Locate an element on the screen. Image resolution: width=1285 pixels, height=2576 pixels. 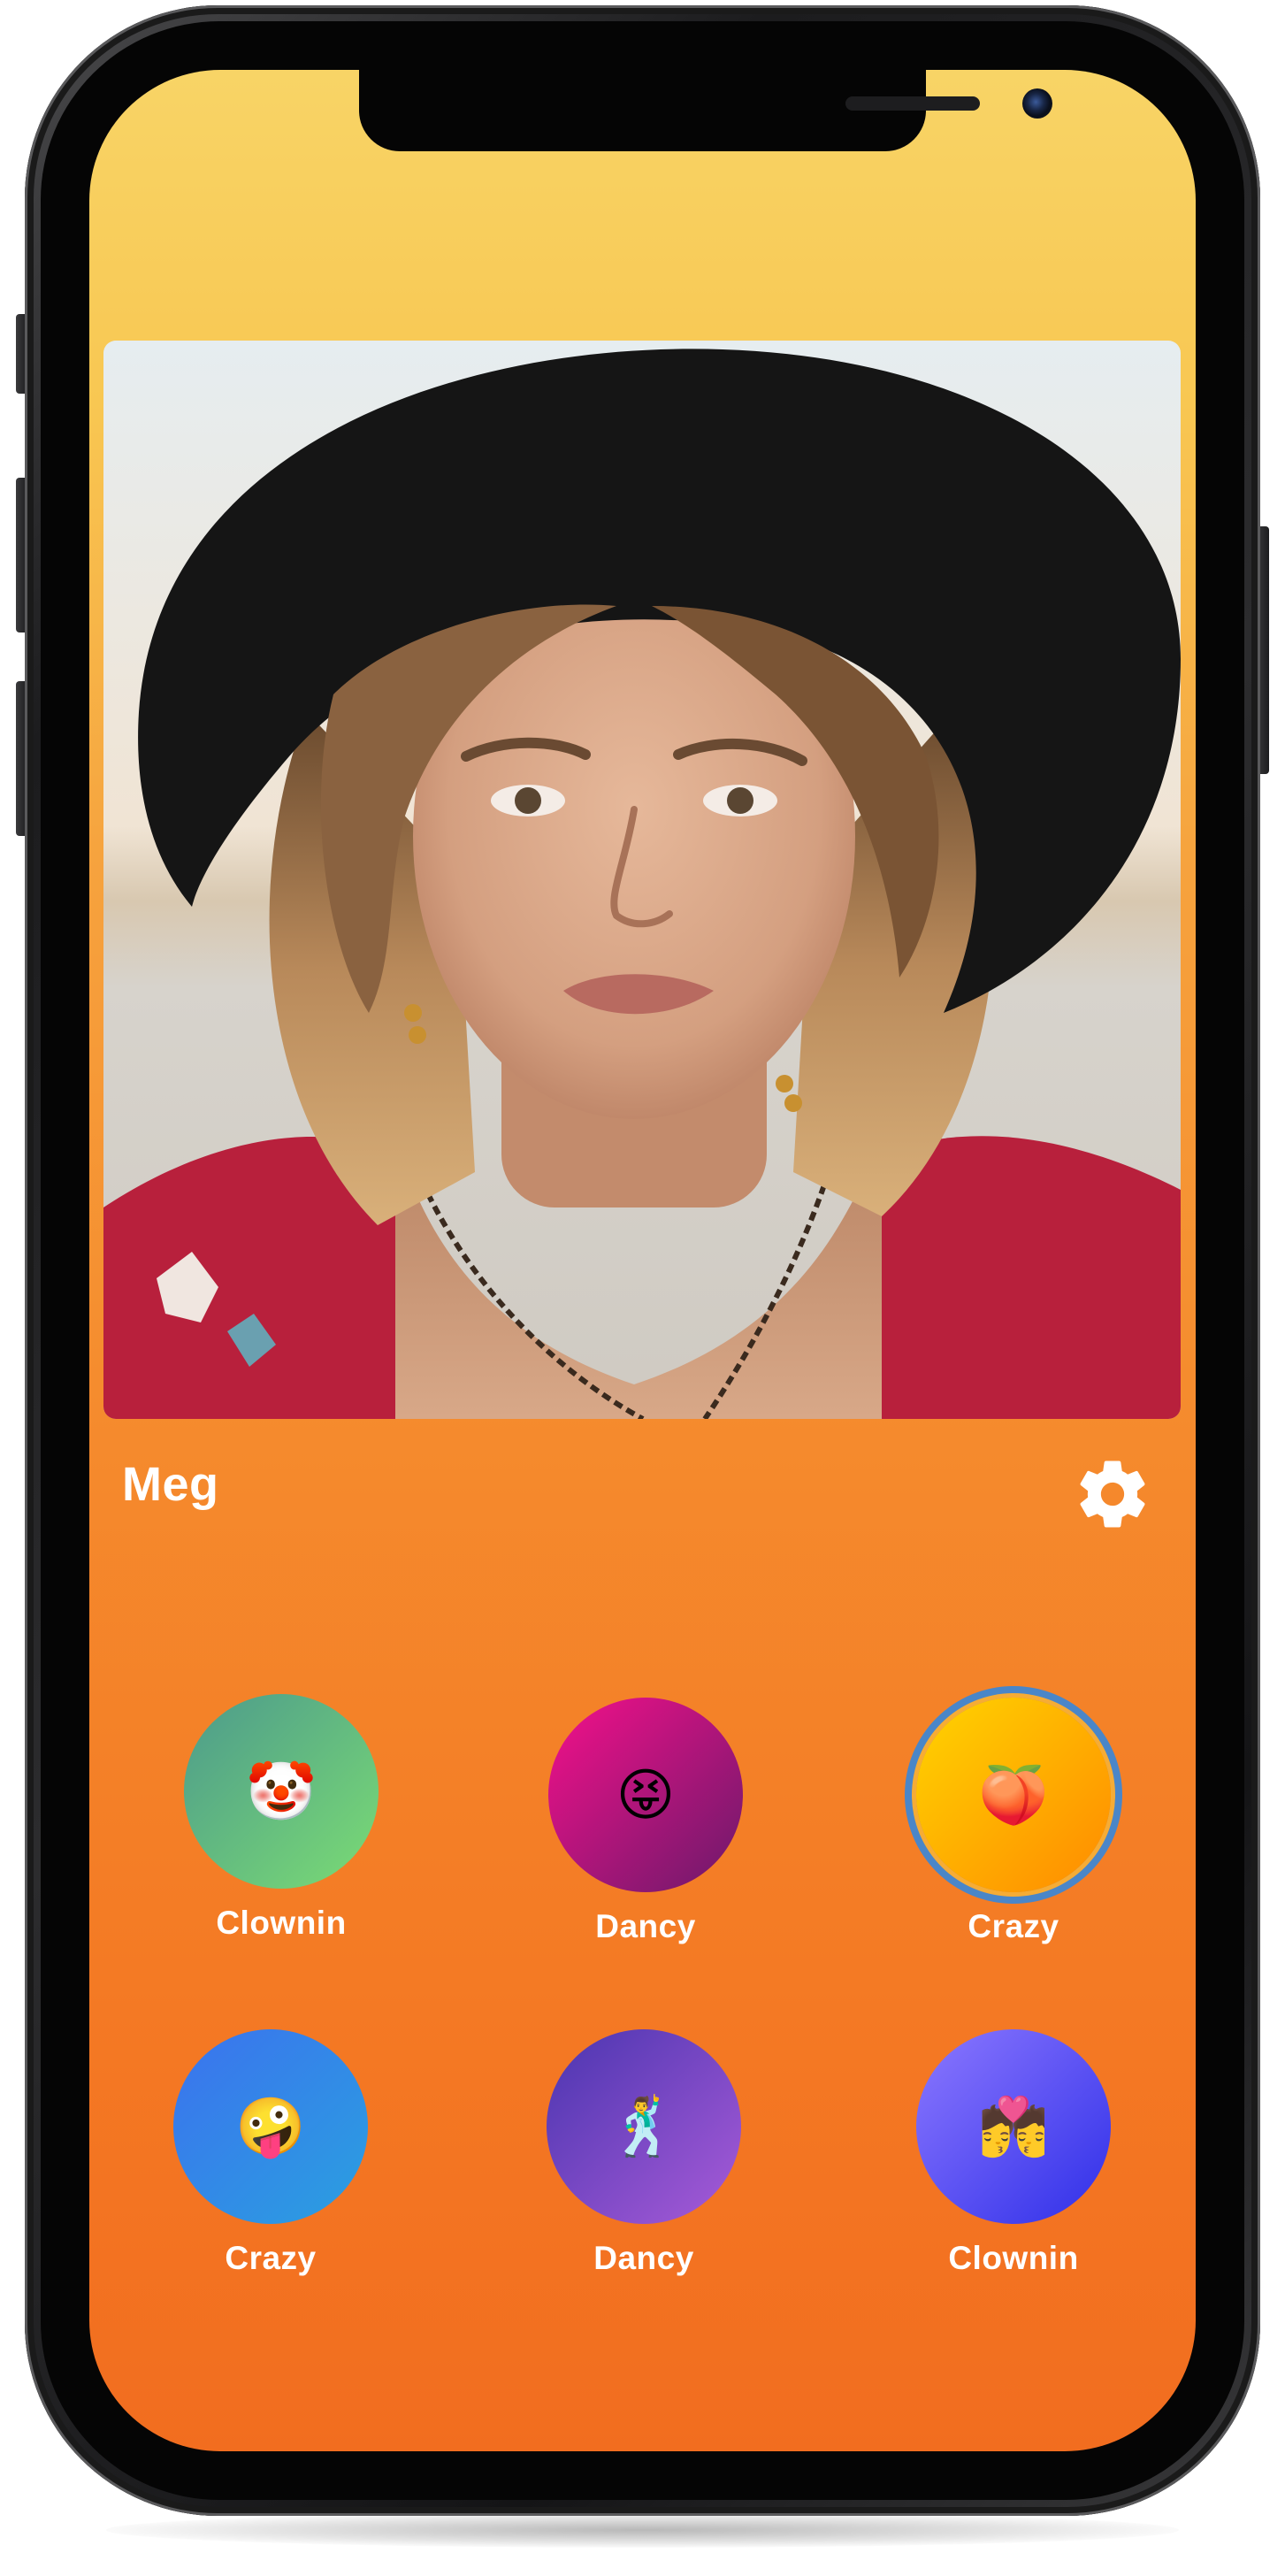
mood-option: 🍑 Crazy is located at coordinates (1013, 1826).